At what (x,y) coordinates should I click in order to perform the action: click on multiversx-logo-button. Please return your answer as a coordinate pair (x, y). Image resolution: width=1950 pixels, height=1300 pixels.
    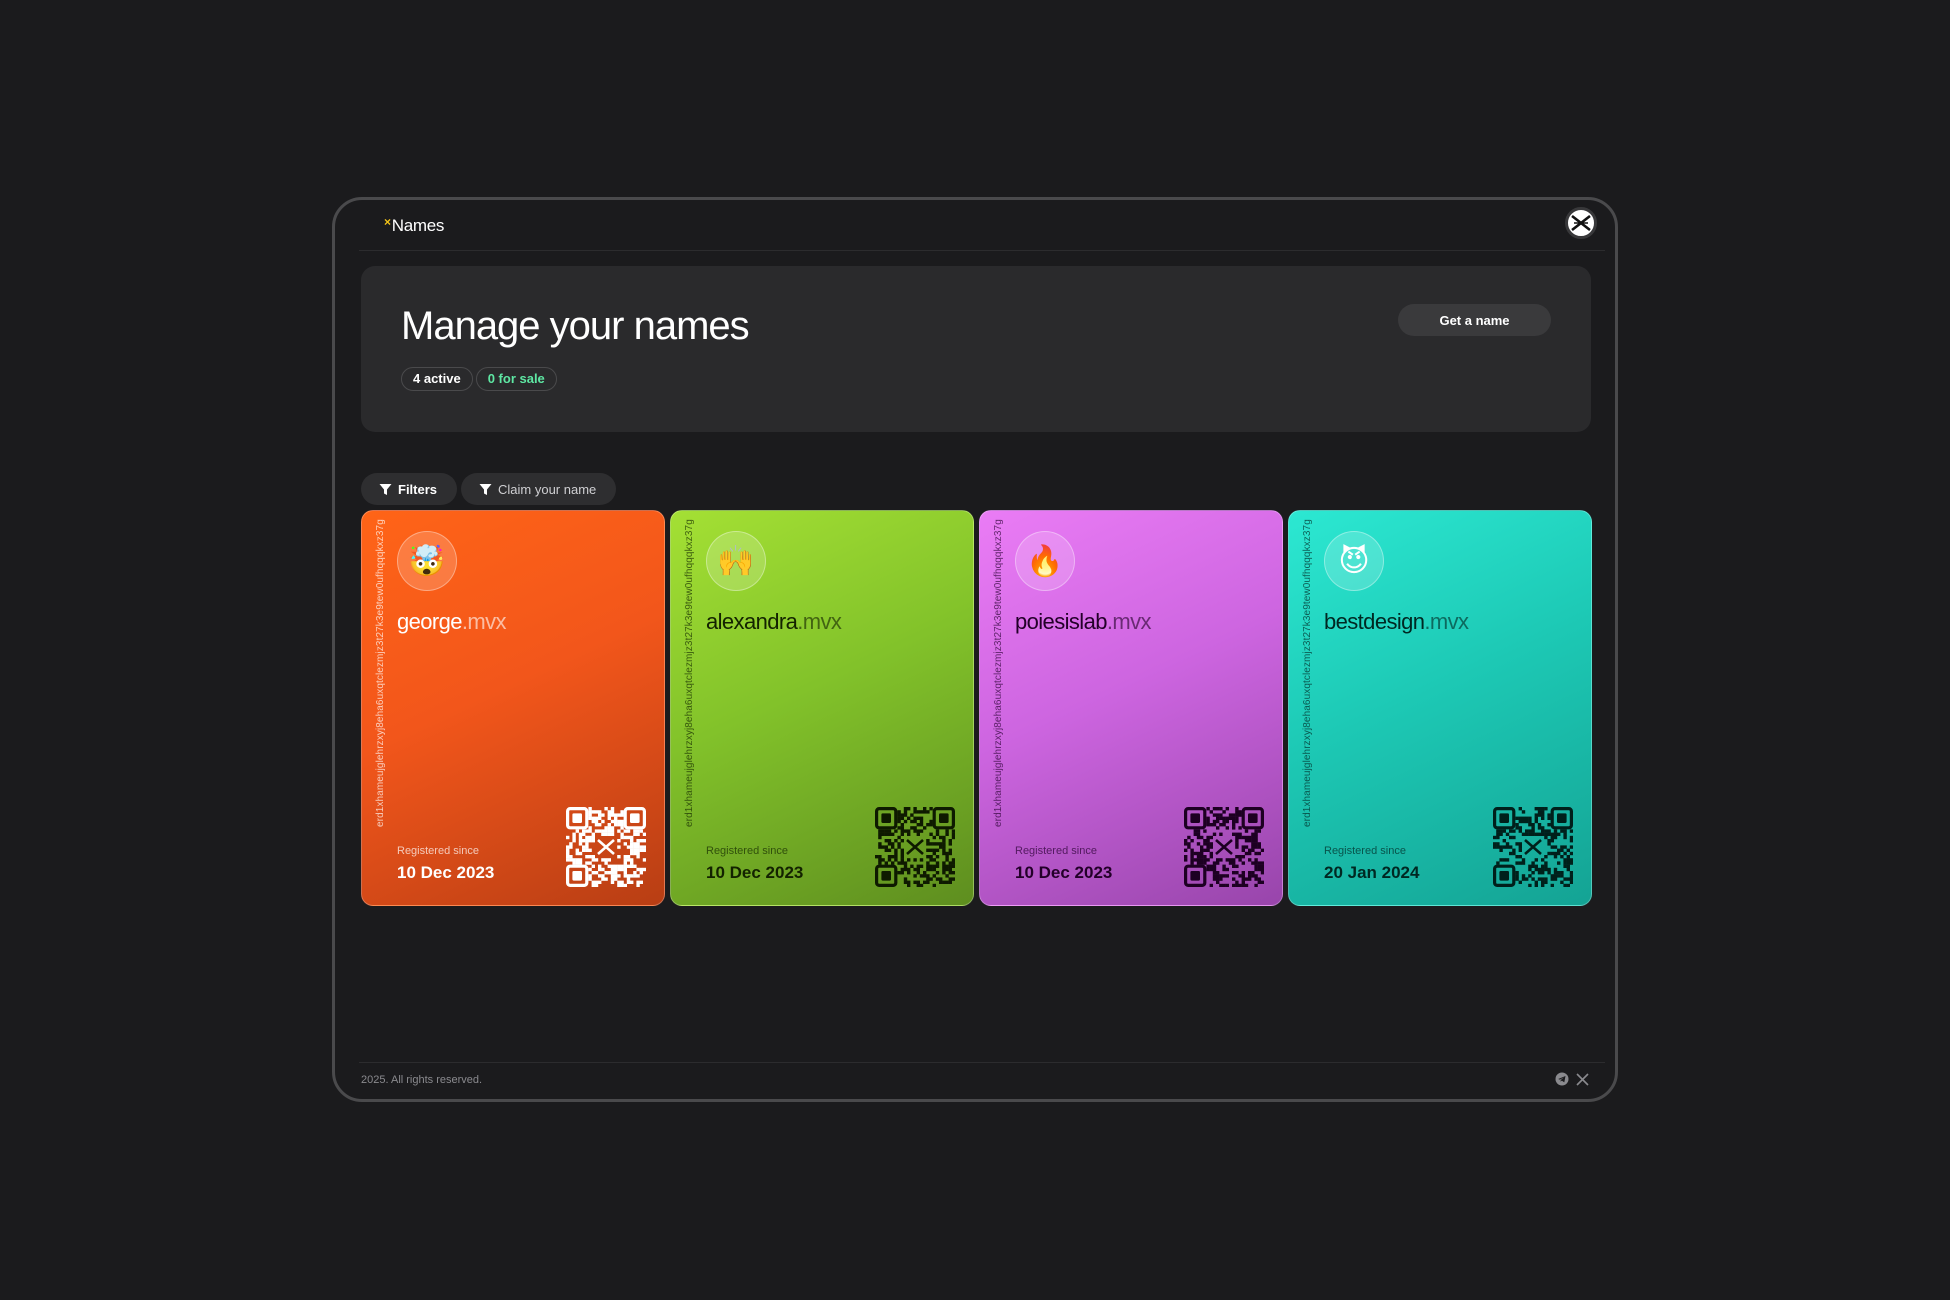
    Looking at the image, I should click on (1581, 223).